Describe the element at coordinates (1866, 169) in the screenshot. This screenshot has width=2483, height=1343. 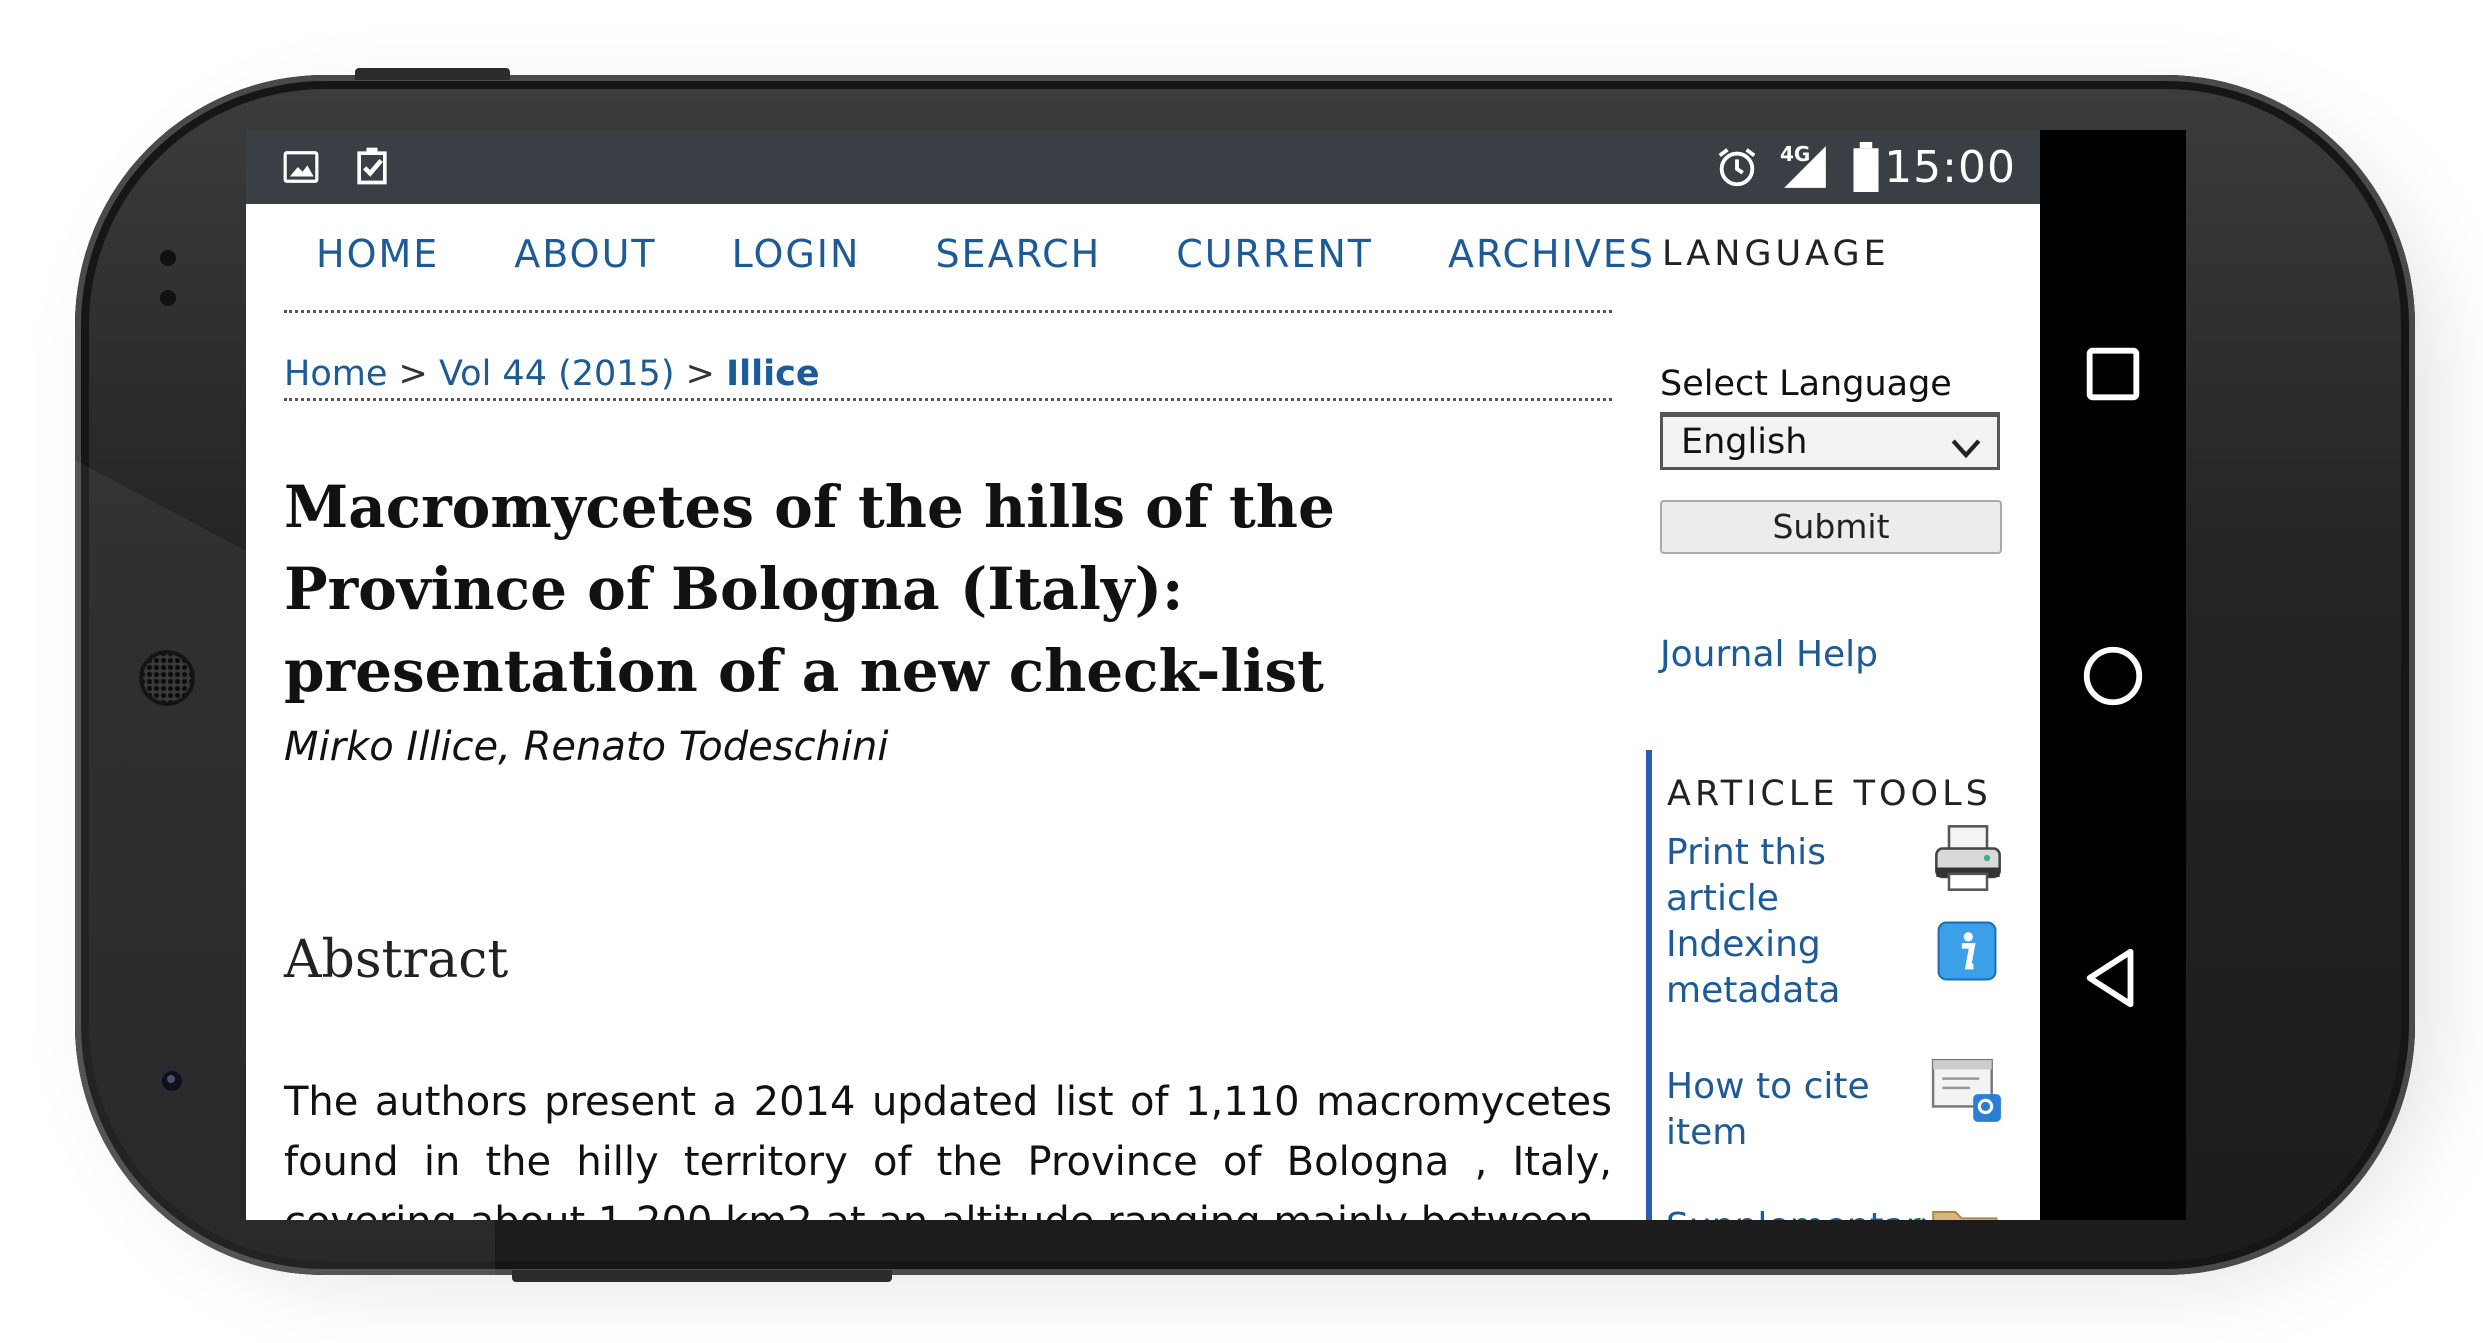
I see `battery-icon` at that location.